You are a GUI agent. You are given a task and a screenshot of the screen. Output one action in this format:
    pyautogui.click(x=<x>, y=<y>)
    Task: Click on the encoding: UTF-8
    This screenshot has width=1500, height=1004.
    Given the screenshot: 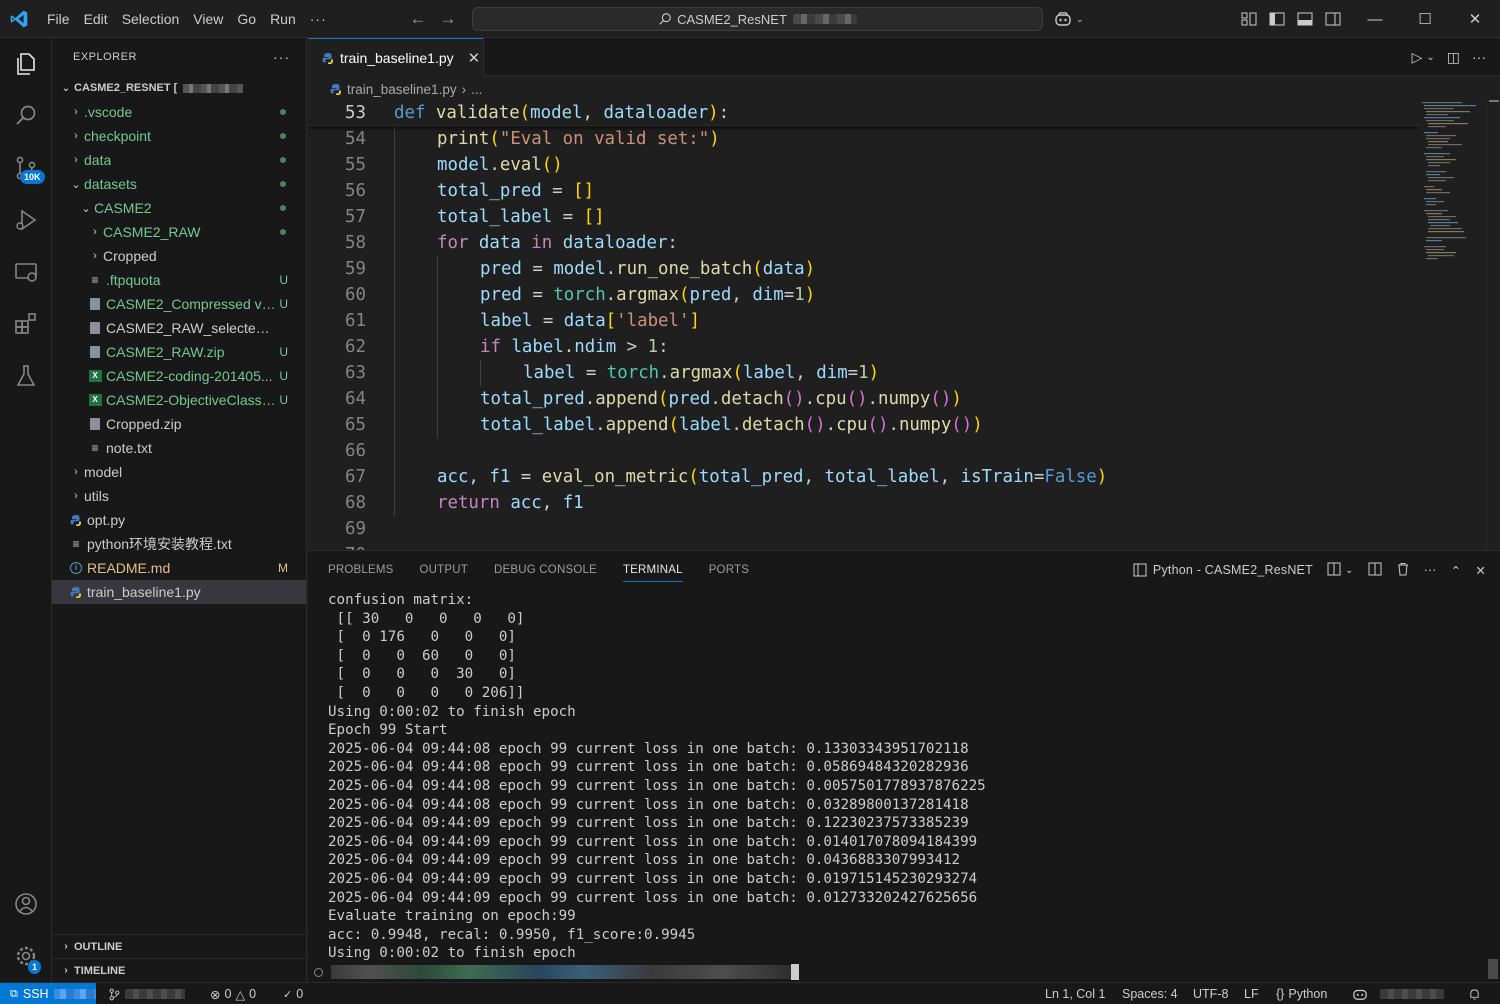 What is the action you would take?
    pyautogui.click(x=1210, y=993)
    